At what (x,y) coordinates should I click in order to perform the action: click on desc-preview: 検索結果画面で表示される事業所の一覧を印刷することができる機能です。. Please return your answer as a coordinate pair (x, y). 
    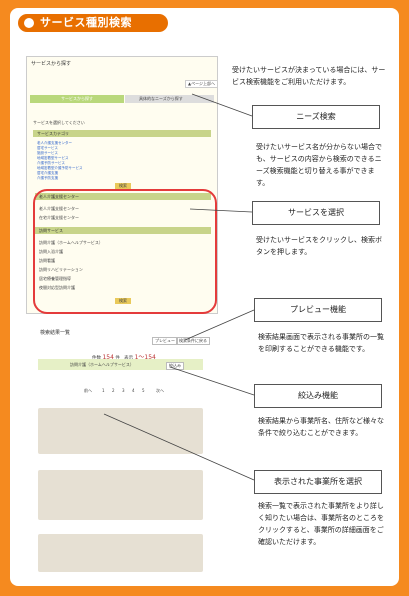
    Looking at the image, I should click on (321, 343).